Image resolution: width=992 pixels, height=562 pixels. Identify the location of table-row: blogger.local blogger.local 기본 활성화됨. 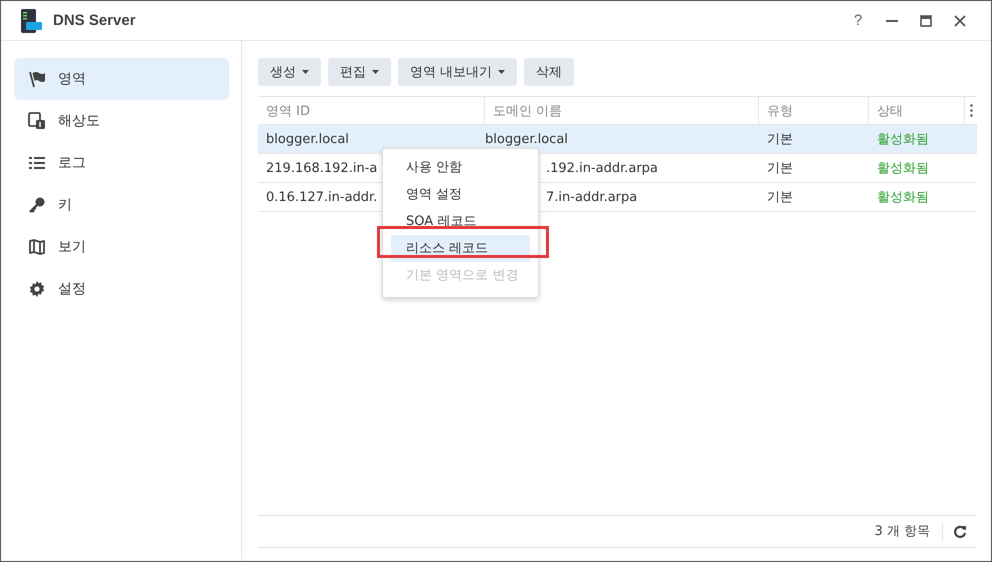
(617, 139).